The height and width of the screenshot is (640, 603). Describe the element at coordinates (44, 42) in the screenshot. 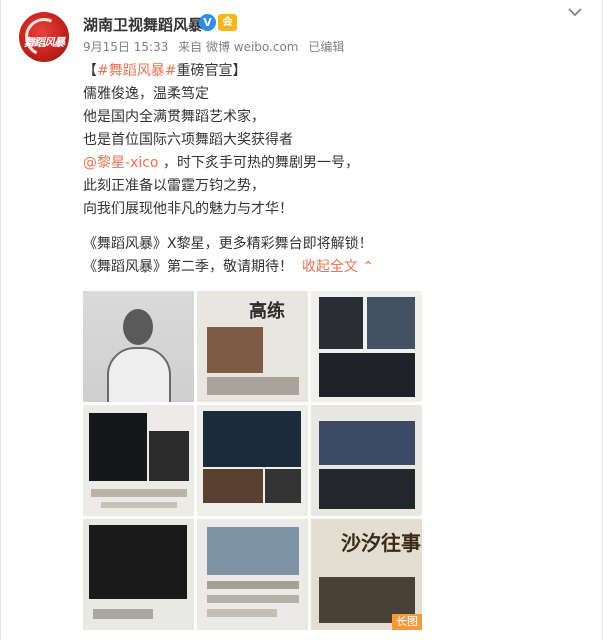

I see `avatar-logo-text: 舞蹈风暴` at that location.